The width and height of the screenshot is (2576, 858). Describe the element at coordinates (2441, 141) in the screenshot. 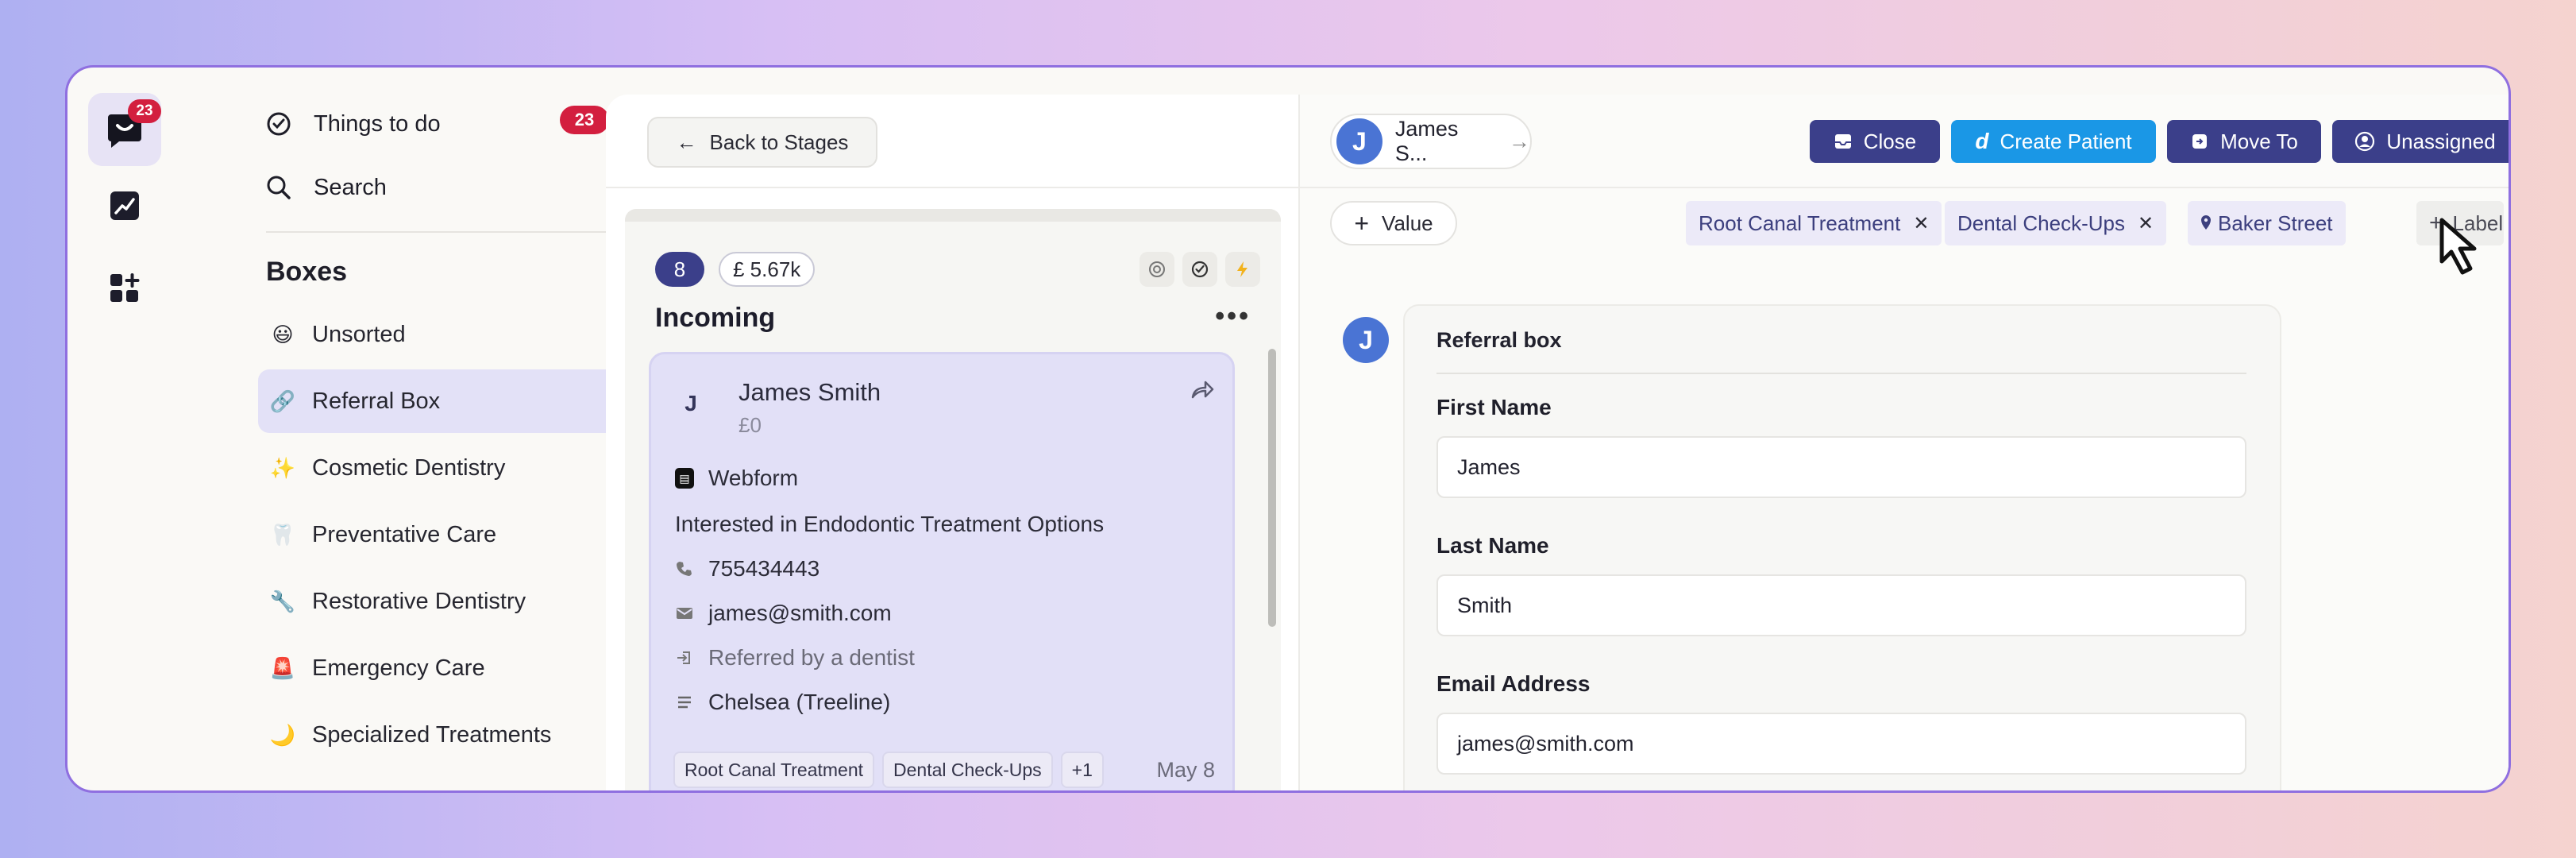

I see `unassigned-label: Unassigned` at that location.